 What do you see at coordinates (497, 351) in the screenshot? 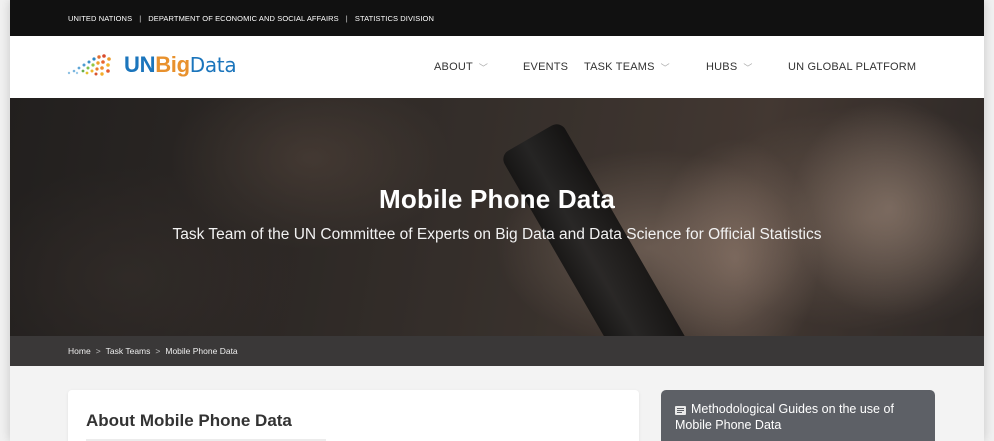
I see `breadcrumb: Home > Task Teams > Mobile Phone Data` at bounding box center [497, 351].